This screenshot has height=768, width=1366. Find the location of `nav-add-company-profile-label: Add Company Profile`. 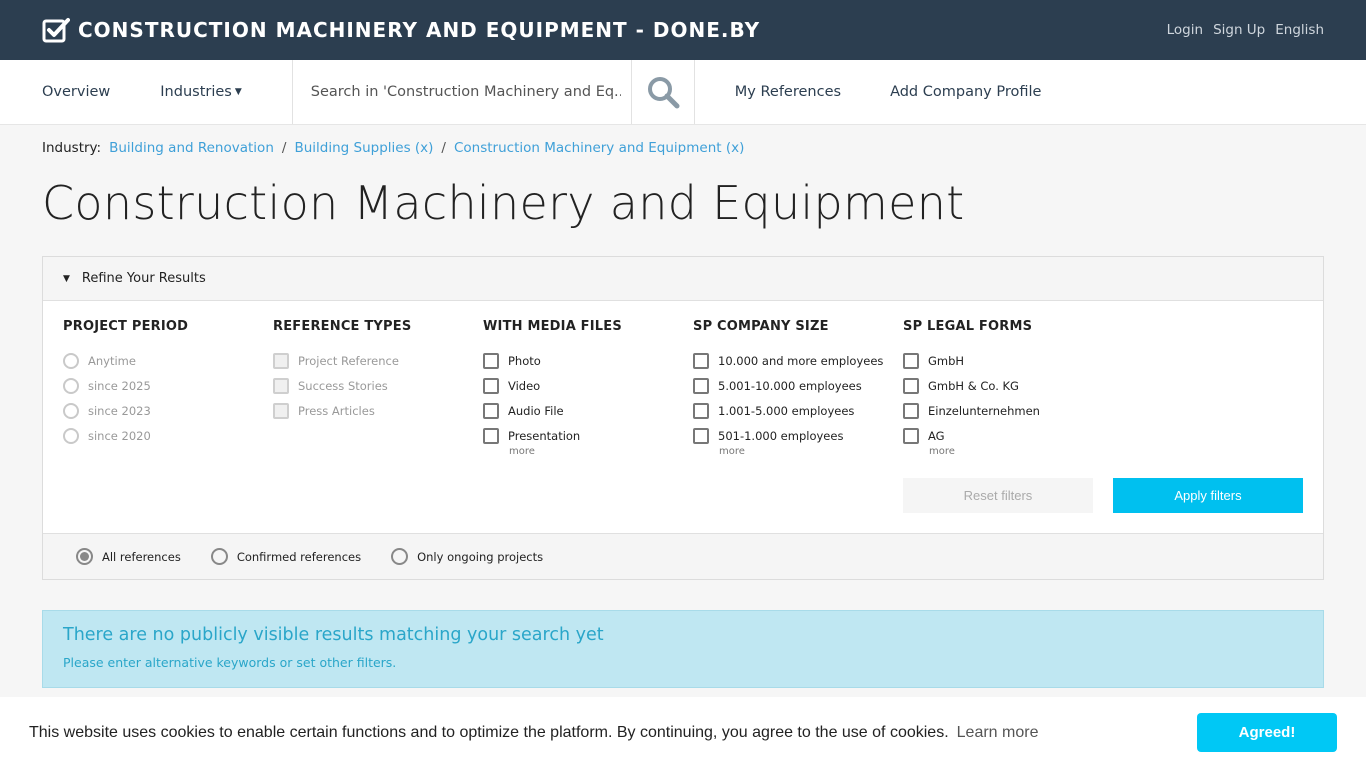

nav-add-company-profile-label: Add Company Profile is located at coordinates (966, 92).